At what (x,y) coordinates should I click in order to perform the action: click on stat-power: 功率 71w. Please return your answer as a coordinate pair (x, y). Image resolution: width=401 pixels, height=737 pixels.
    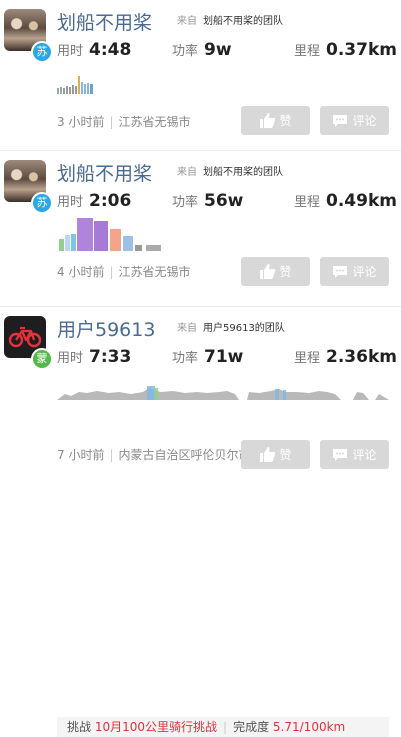
    Looking at the image, I should click on (207, 357).